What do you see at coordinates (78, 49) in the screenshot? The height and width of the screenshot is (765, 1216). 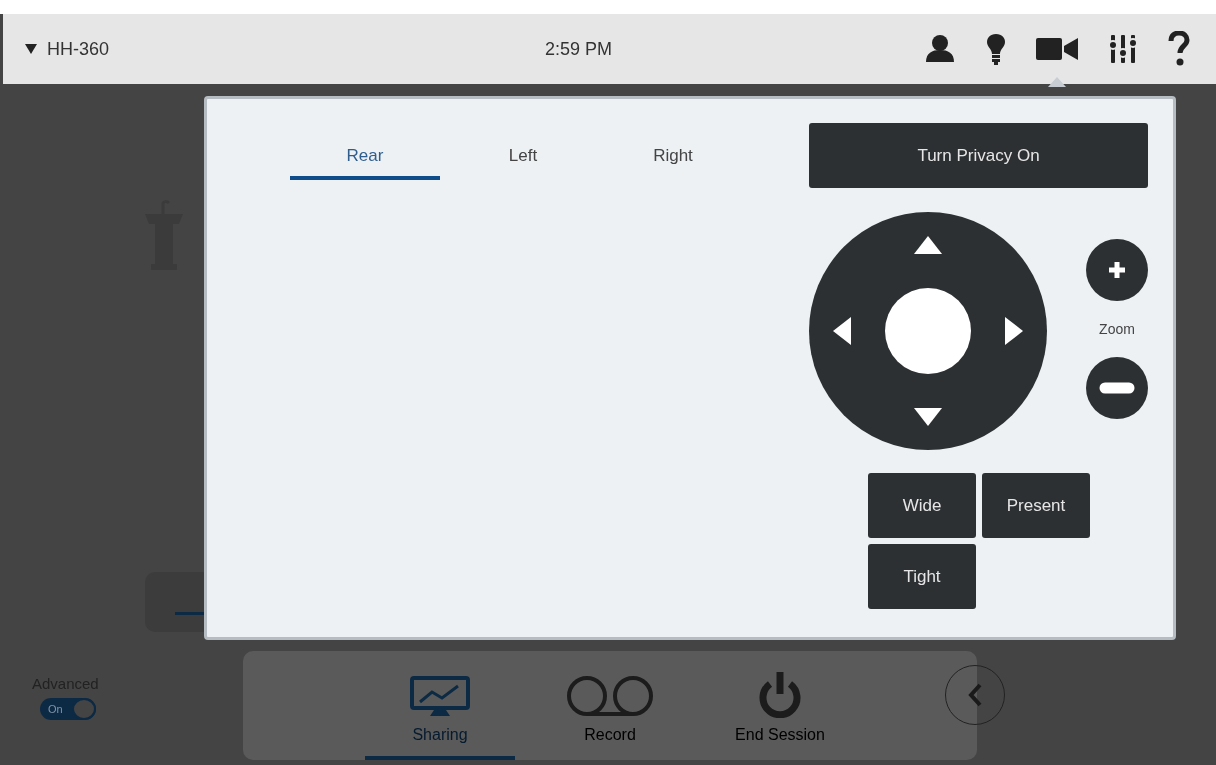 I see `device-name: HH-360` at bounding box center [78, 49].